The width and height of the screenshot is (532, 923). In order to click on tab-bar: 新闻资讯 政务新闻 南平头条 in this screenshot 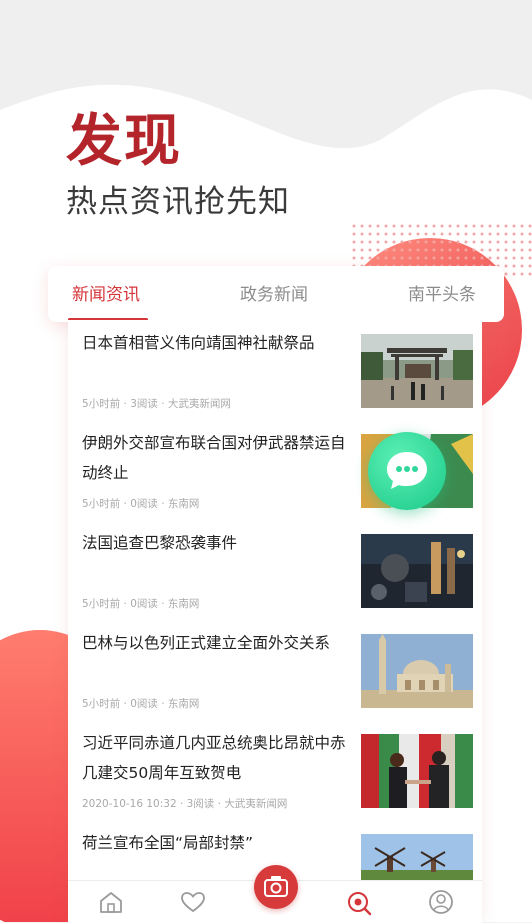, I will do `click(276, 294)`.